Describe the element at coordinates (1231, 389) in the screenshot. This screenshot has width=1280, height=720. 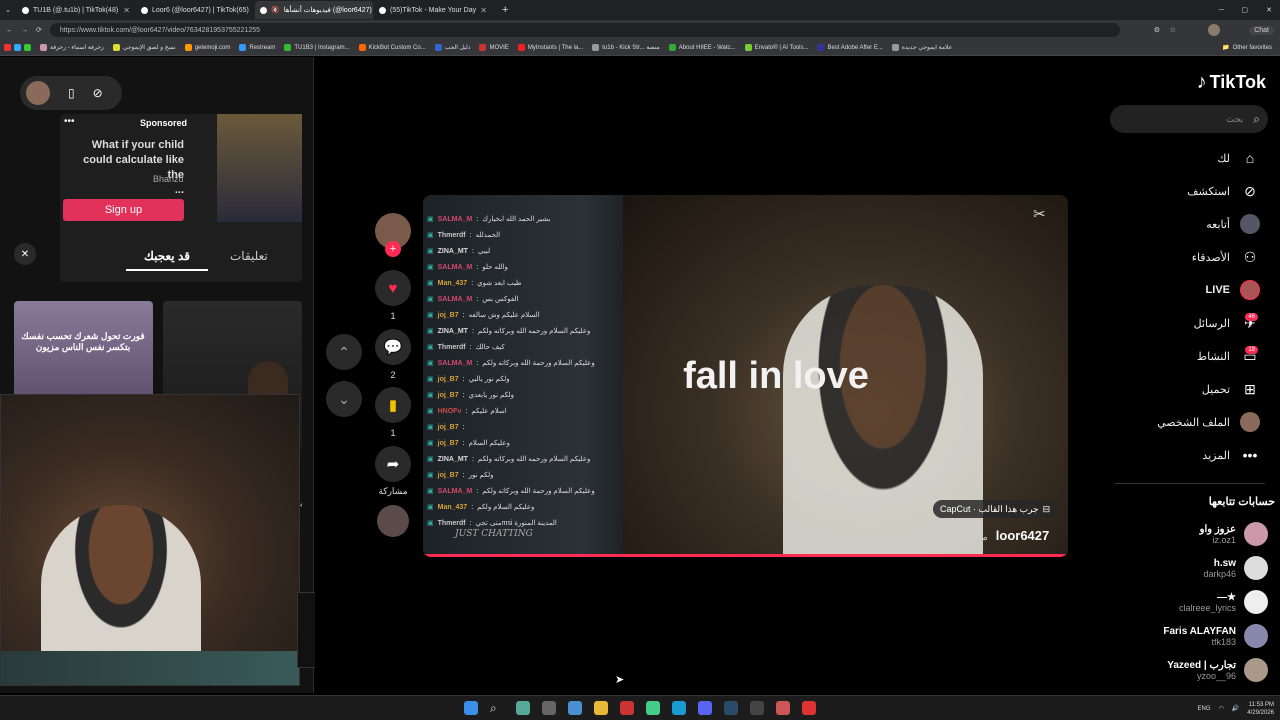
I see `nav-upload: ⊞ تحميل` at that location.